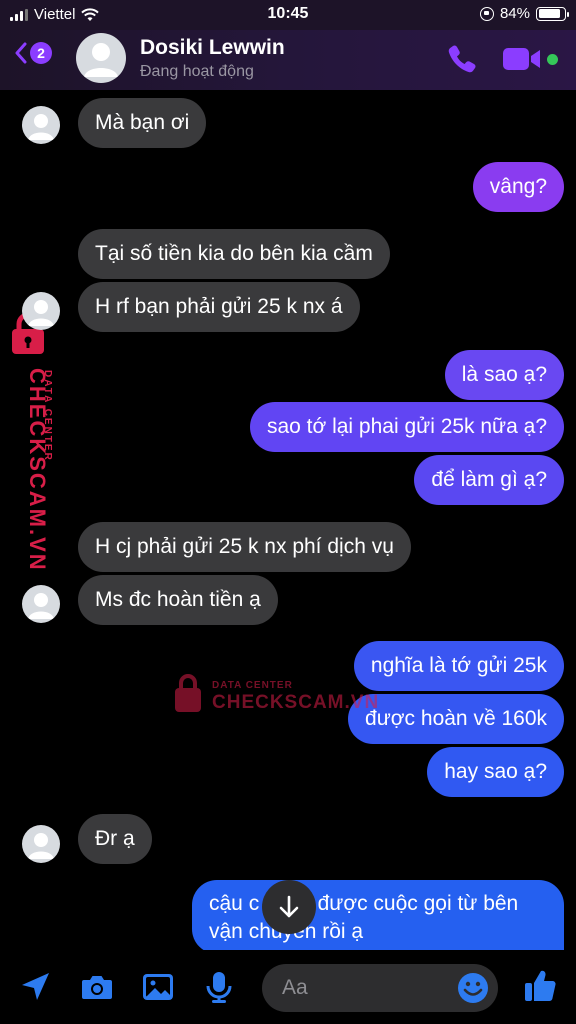 Image resolution: width=576 pixels, height=1024 pixels. Describe the element at coordinates (219, 987) in the screenshot. I see `microphone-icon` at that location.